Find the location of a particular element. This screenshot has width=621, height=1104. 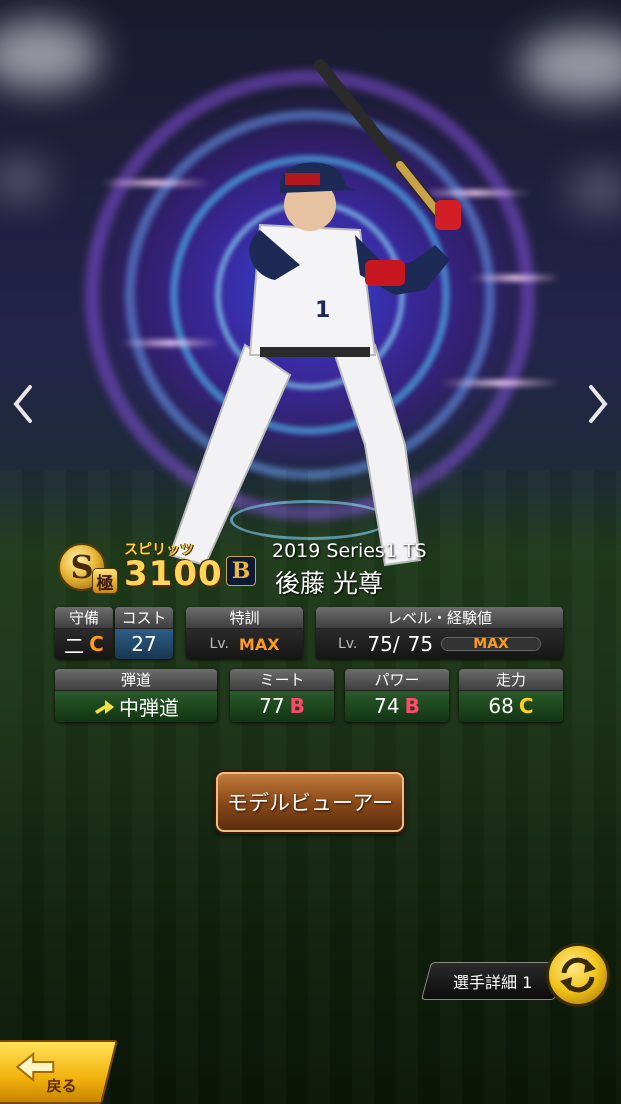

speed-panel: 走力 68 C is located at coordinates (511, 695).